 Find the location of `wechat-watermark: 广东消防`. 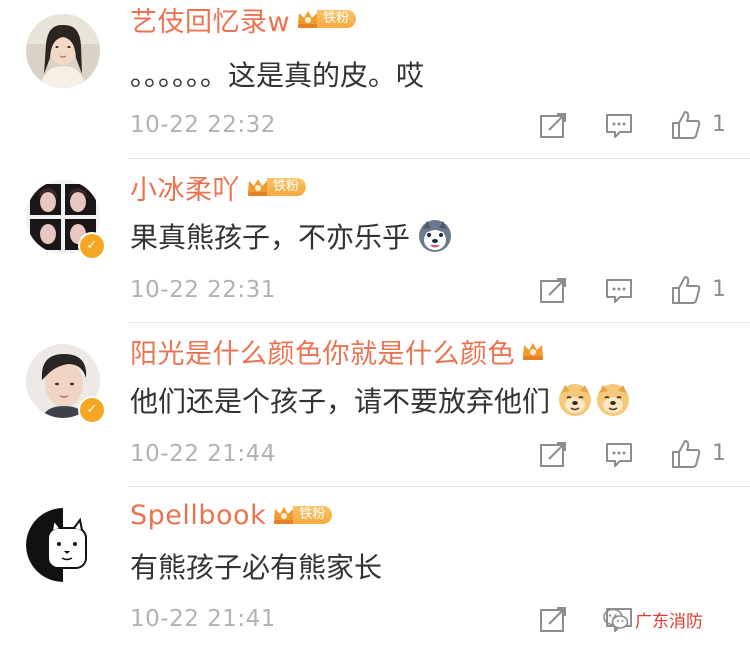

wechat-watermark: 广东消防 is located at coordinates (653, 619).